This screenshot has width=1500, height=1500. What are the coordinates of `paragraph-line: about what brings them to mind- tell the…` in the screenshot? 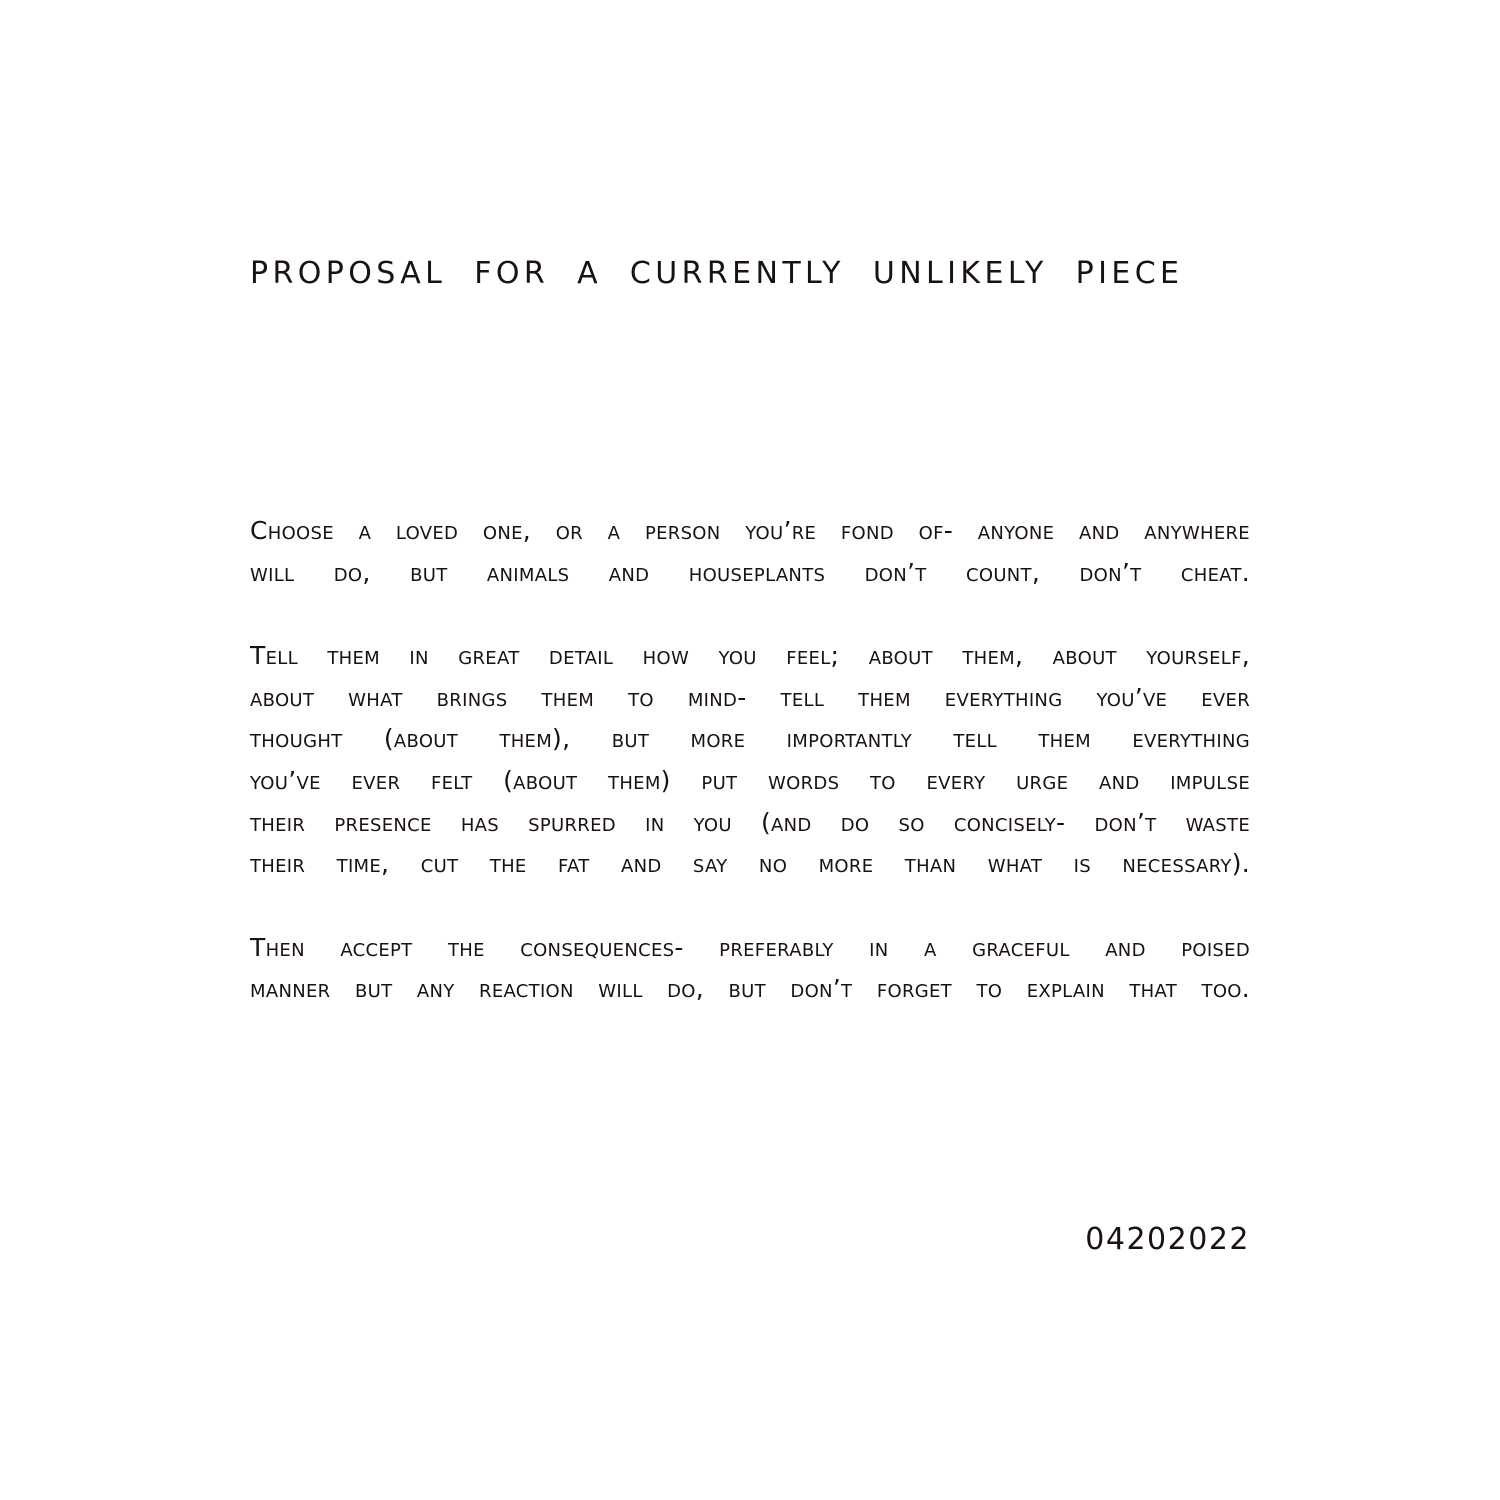 It's located at (750, 697).